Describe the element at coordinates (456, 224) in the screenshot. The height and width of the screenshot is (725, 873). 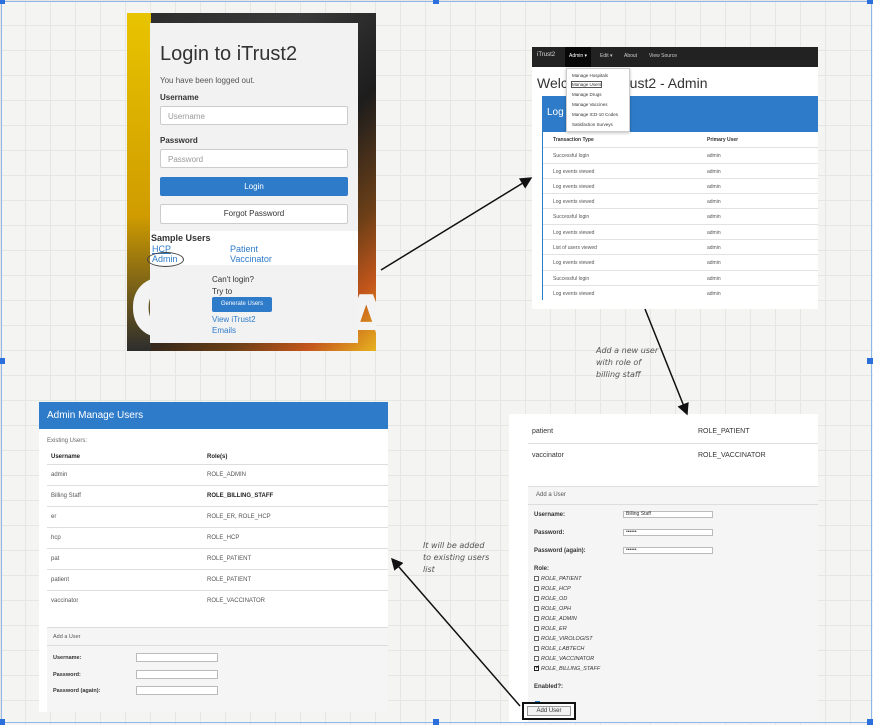
I see `arrow-to-admin` at that location.